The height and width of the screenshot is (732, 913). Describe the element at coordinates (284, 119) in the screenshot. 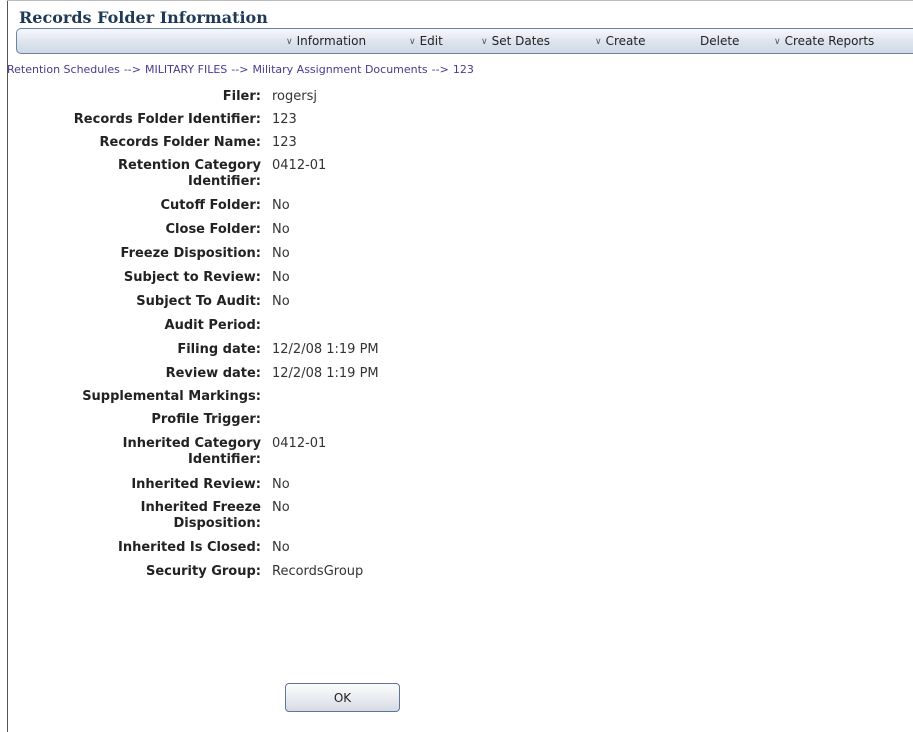

I see `records-folder-identifier-value: 123` at that location.